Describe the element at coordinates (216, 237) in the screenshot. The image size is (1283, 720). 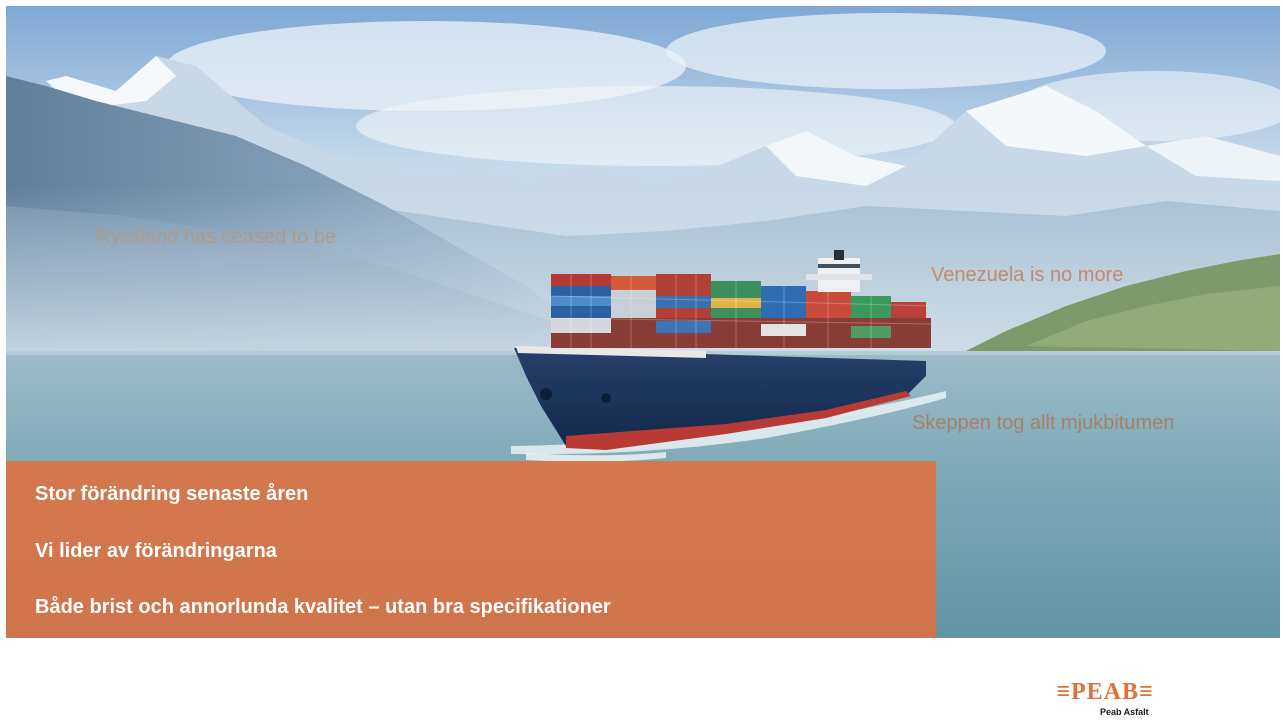
I see `overlay-text-ryssland: Ryssland has ceased to be` at that location.